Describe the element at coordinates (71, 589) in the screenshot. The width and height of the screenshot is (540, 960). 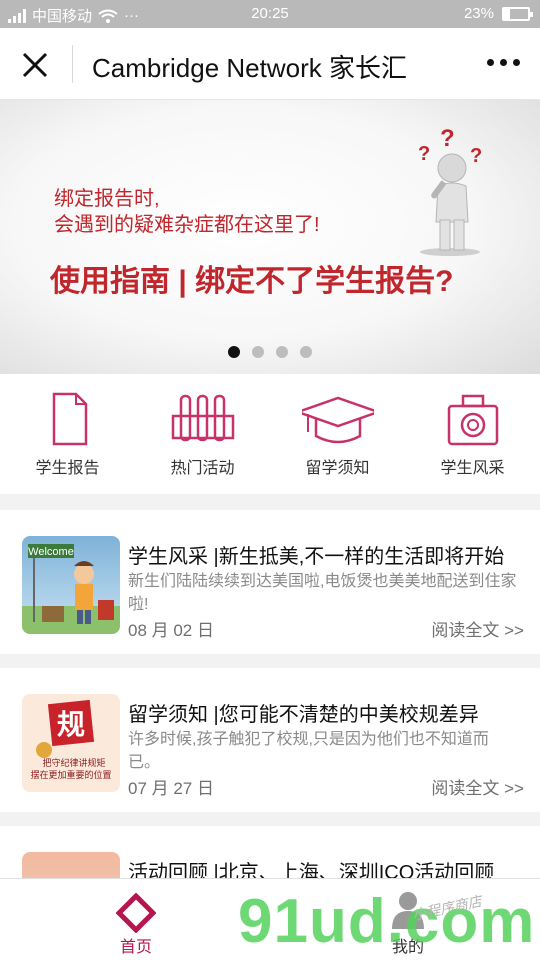
I see `welcome-thumbnail-icon: Welcome` at that location.